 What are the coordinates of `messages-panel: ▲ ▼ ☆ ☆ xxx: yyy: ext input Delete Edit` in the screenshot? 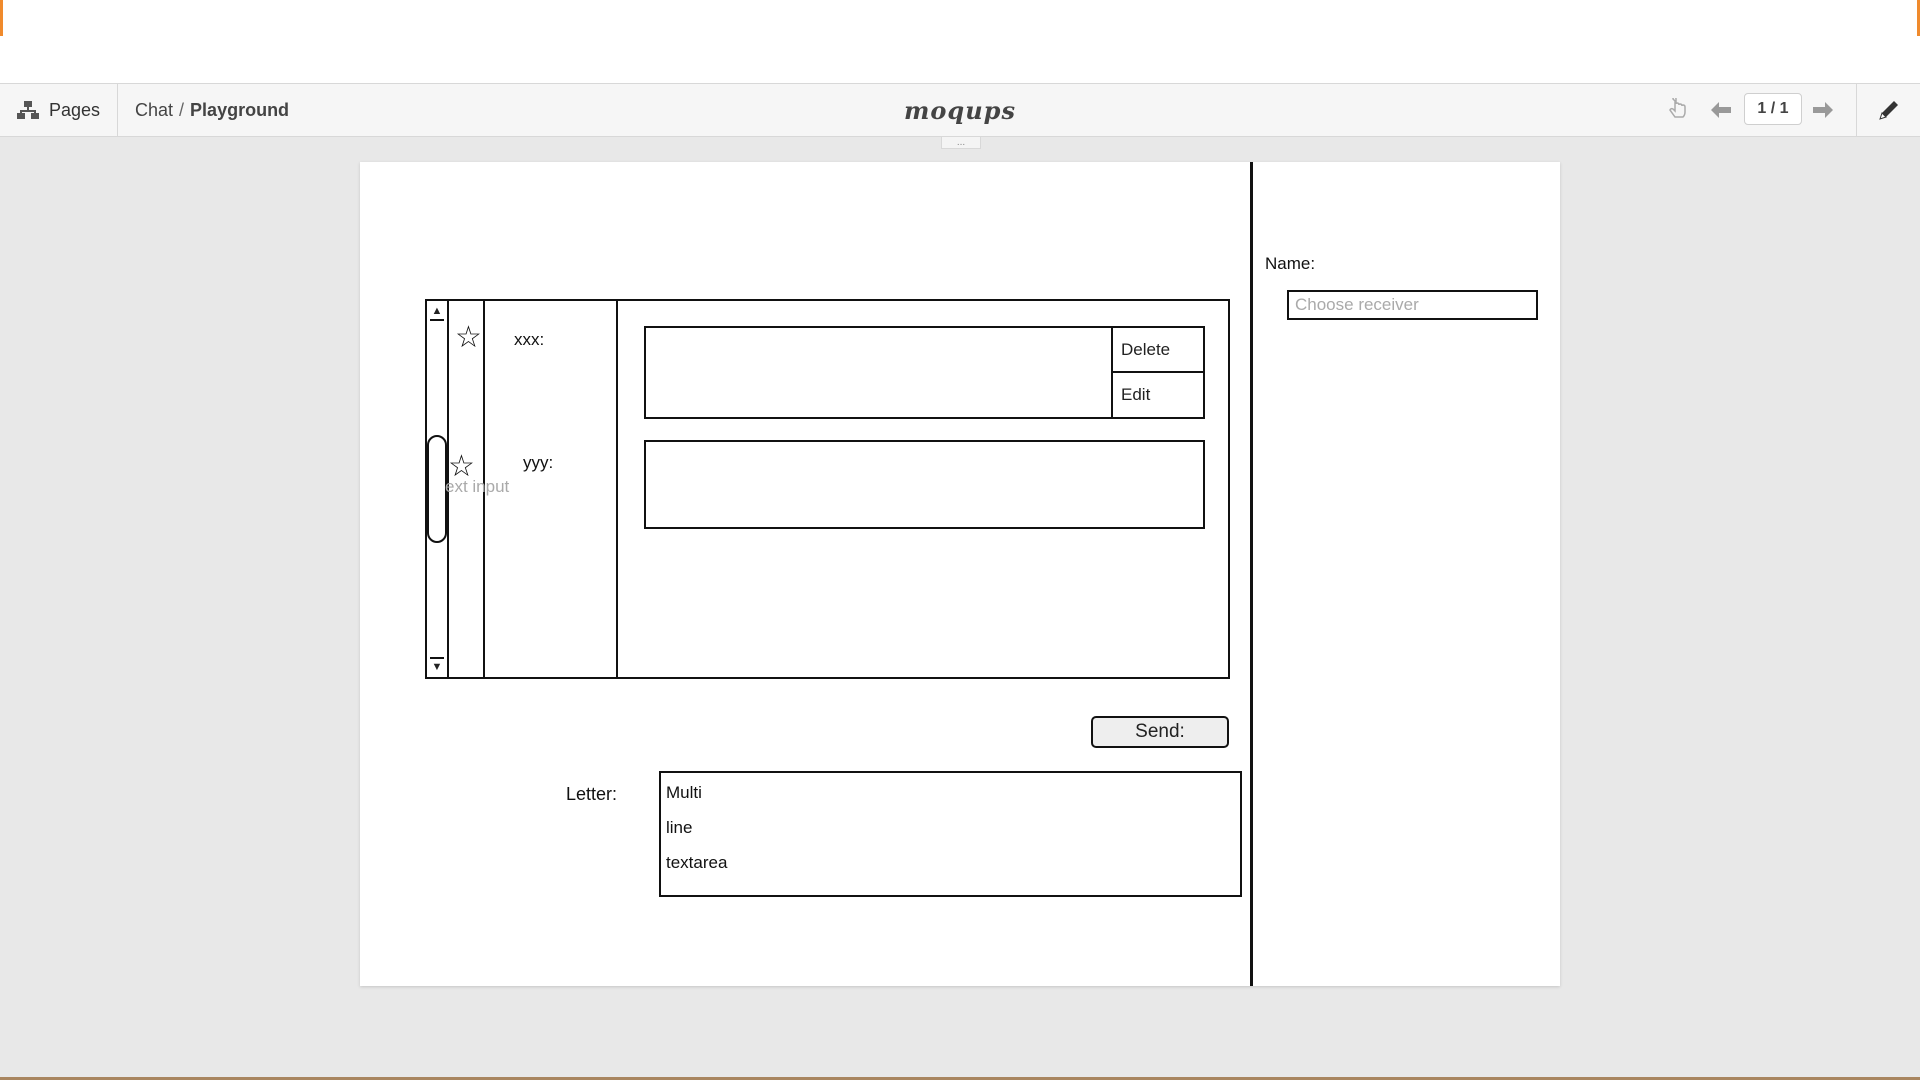 It's located at (827, 489).